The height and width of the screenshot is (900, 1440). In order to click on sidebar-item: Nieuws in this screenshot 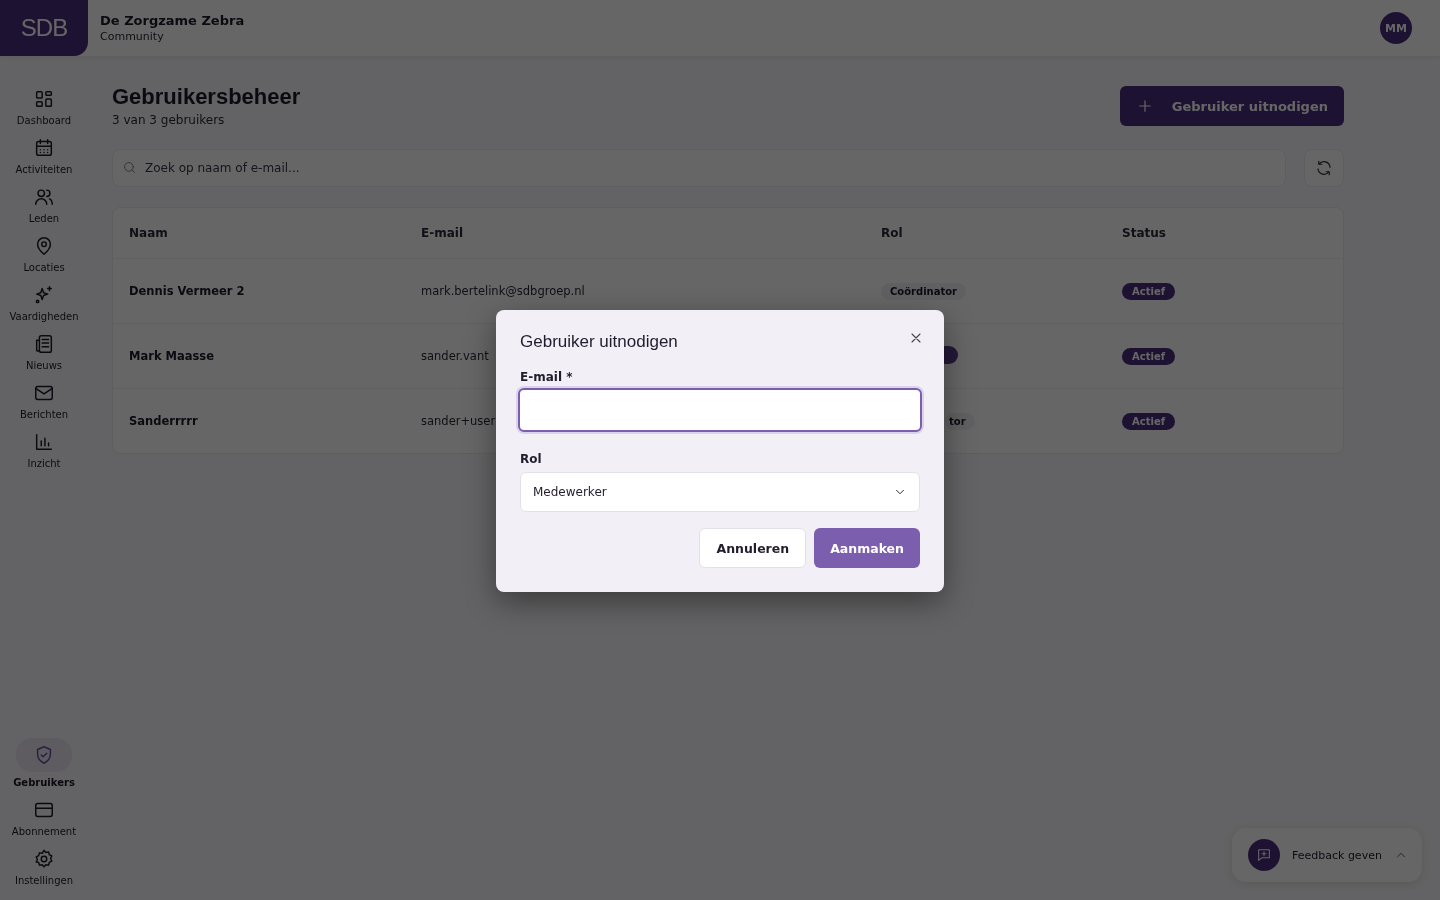, I will do `click(44, 352)`.